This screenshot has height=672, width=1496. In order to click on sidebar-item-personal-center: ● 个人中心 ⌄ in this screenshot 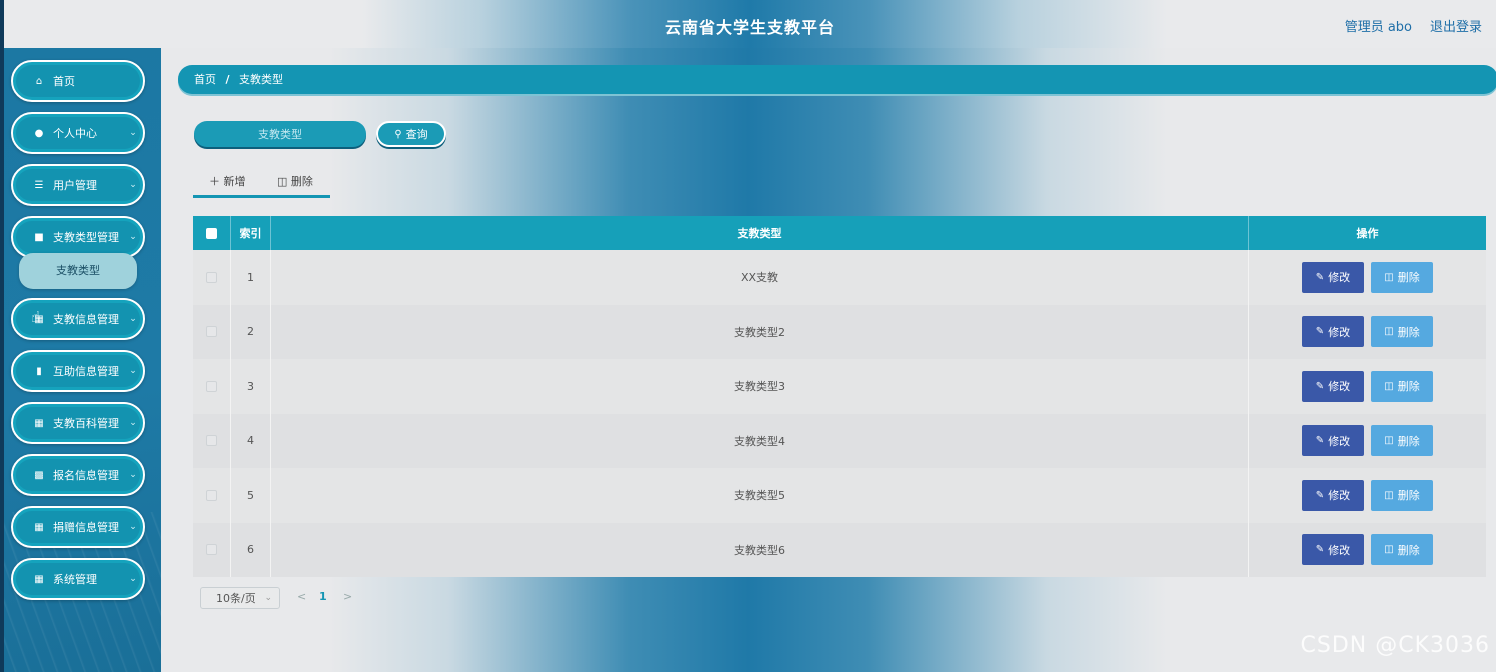, I will do `click(78, 133)`.